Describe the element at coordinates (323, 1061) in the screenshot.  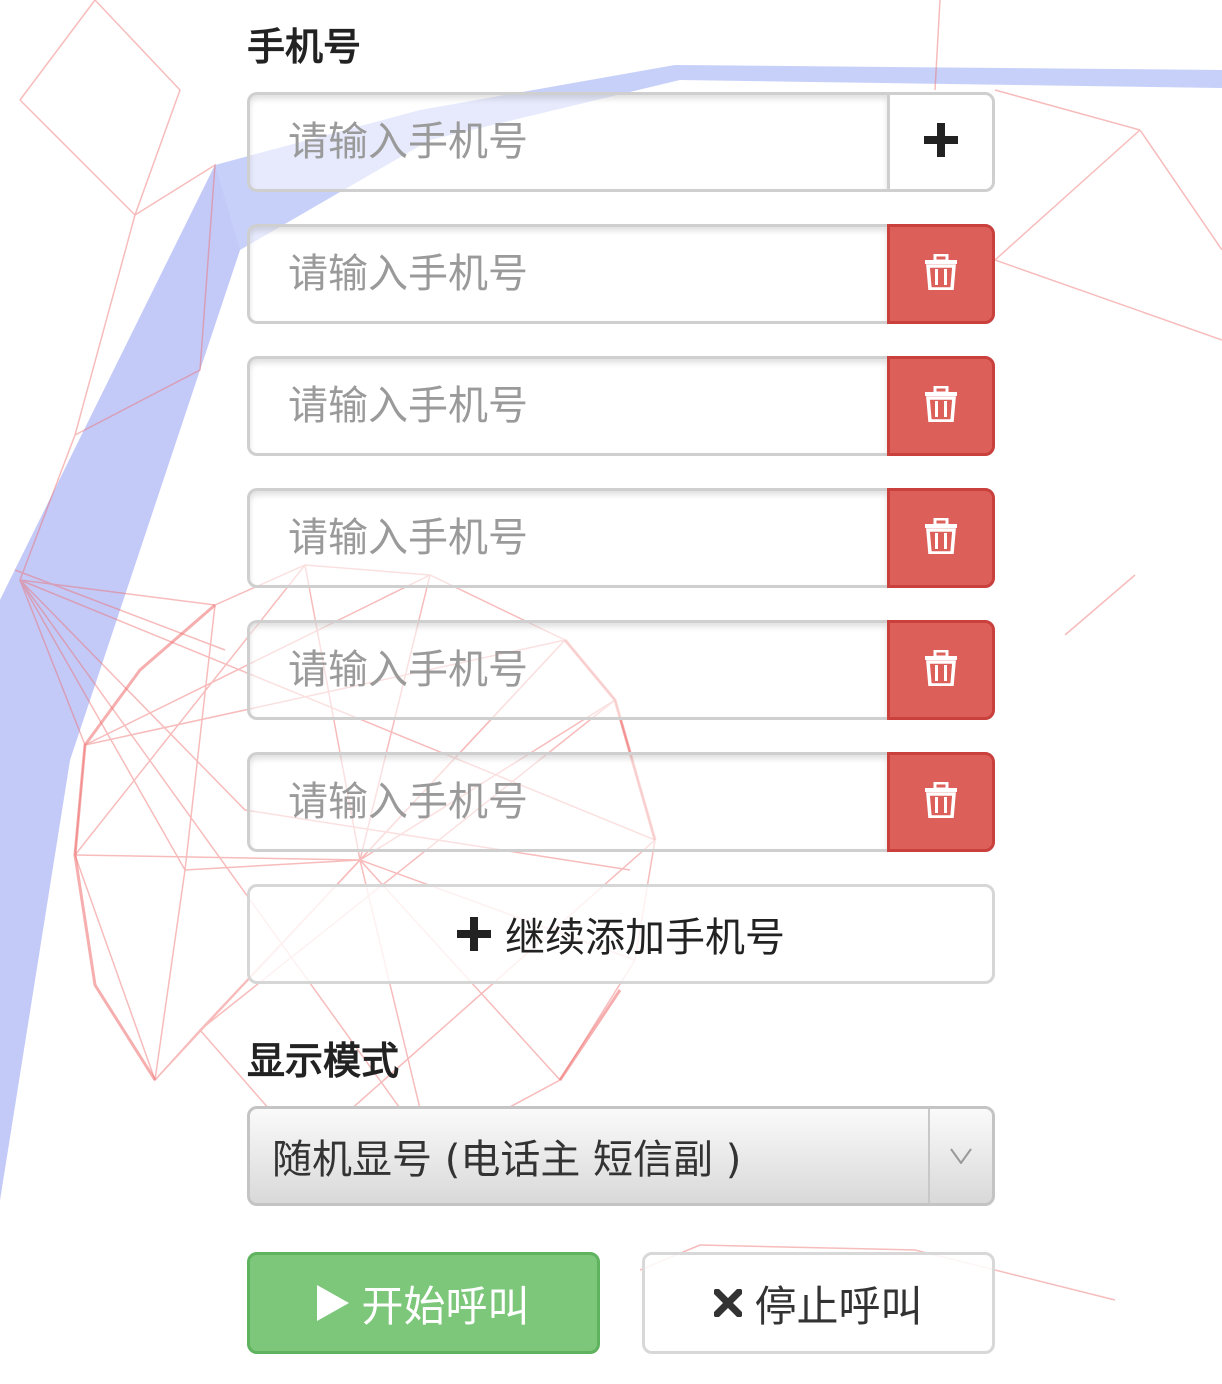
I see `display-mode-label: 显示模式` at that location.